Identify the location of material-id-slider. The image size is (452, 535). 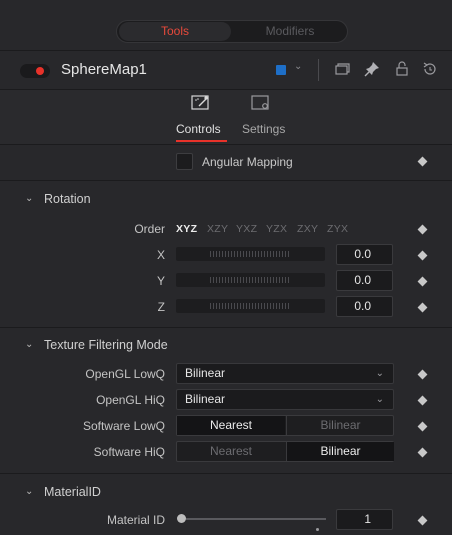
(256, 519).